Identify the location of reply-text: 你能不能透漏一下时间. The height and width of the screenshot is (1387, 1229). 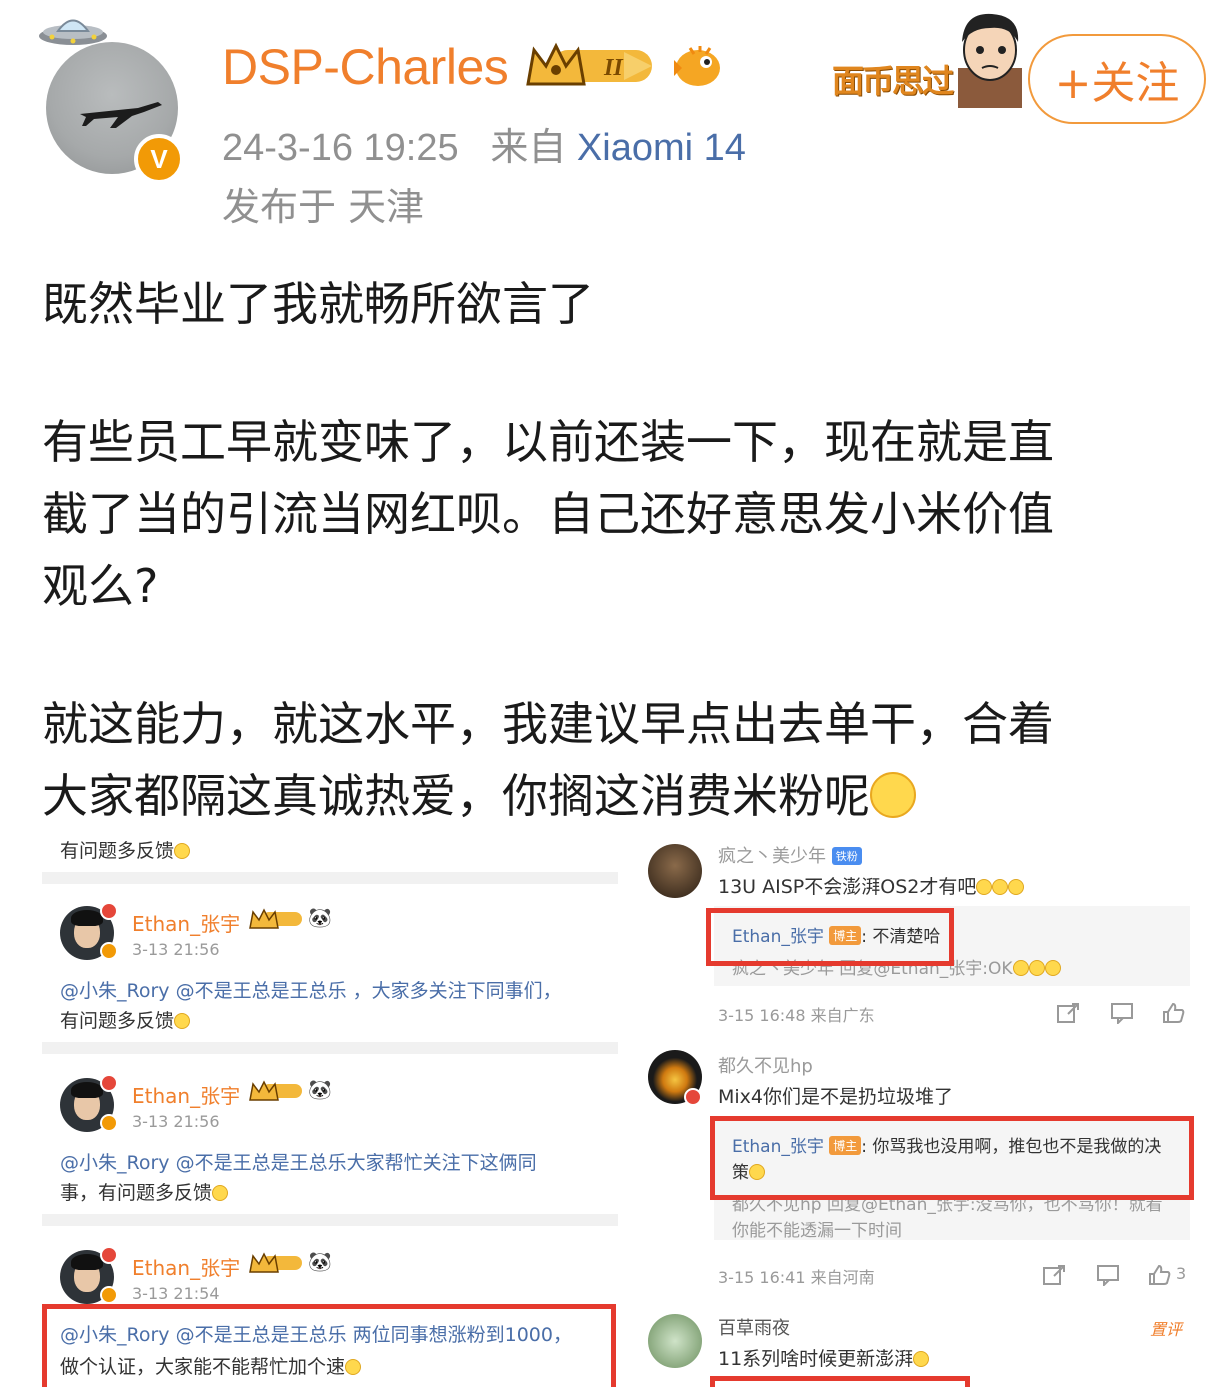
(817, 1231).